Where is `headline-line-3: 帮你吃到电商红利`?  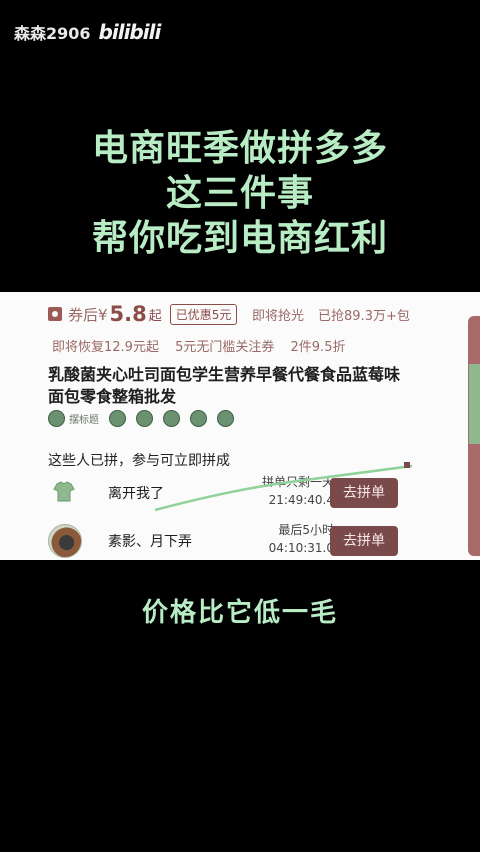
headline-line-3: 帮你吃到电商红利 is located at coordinates (239, 238).